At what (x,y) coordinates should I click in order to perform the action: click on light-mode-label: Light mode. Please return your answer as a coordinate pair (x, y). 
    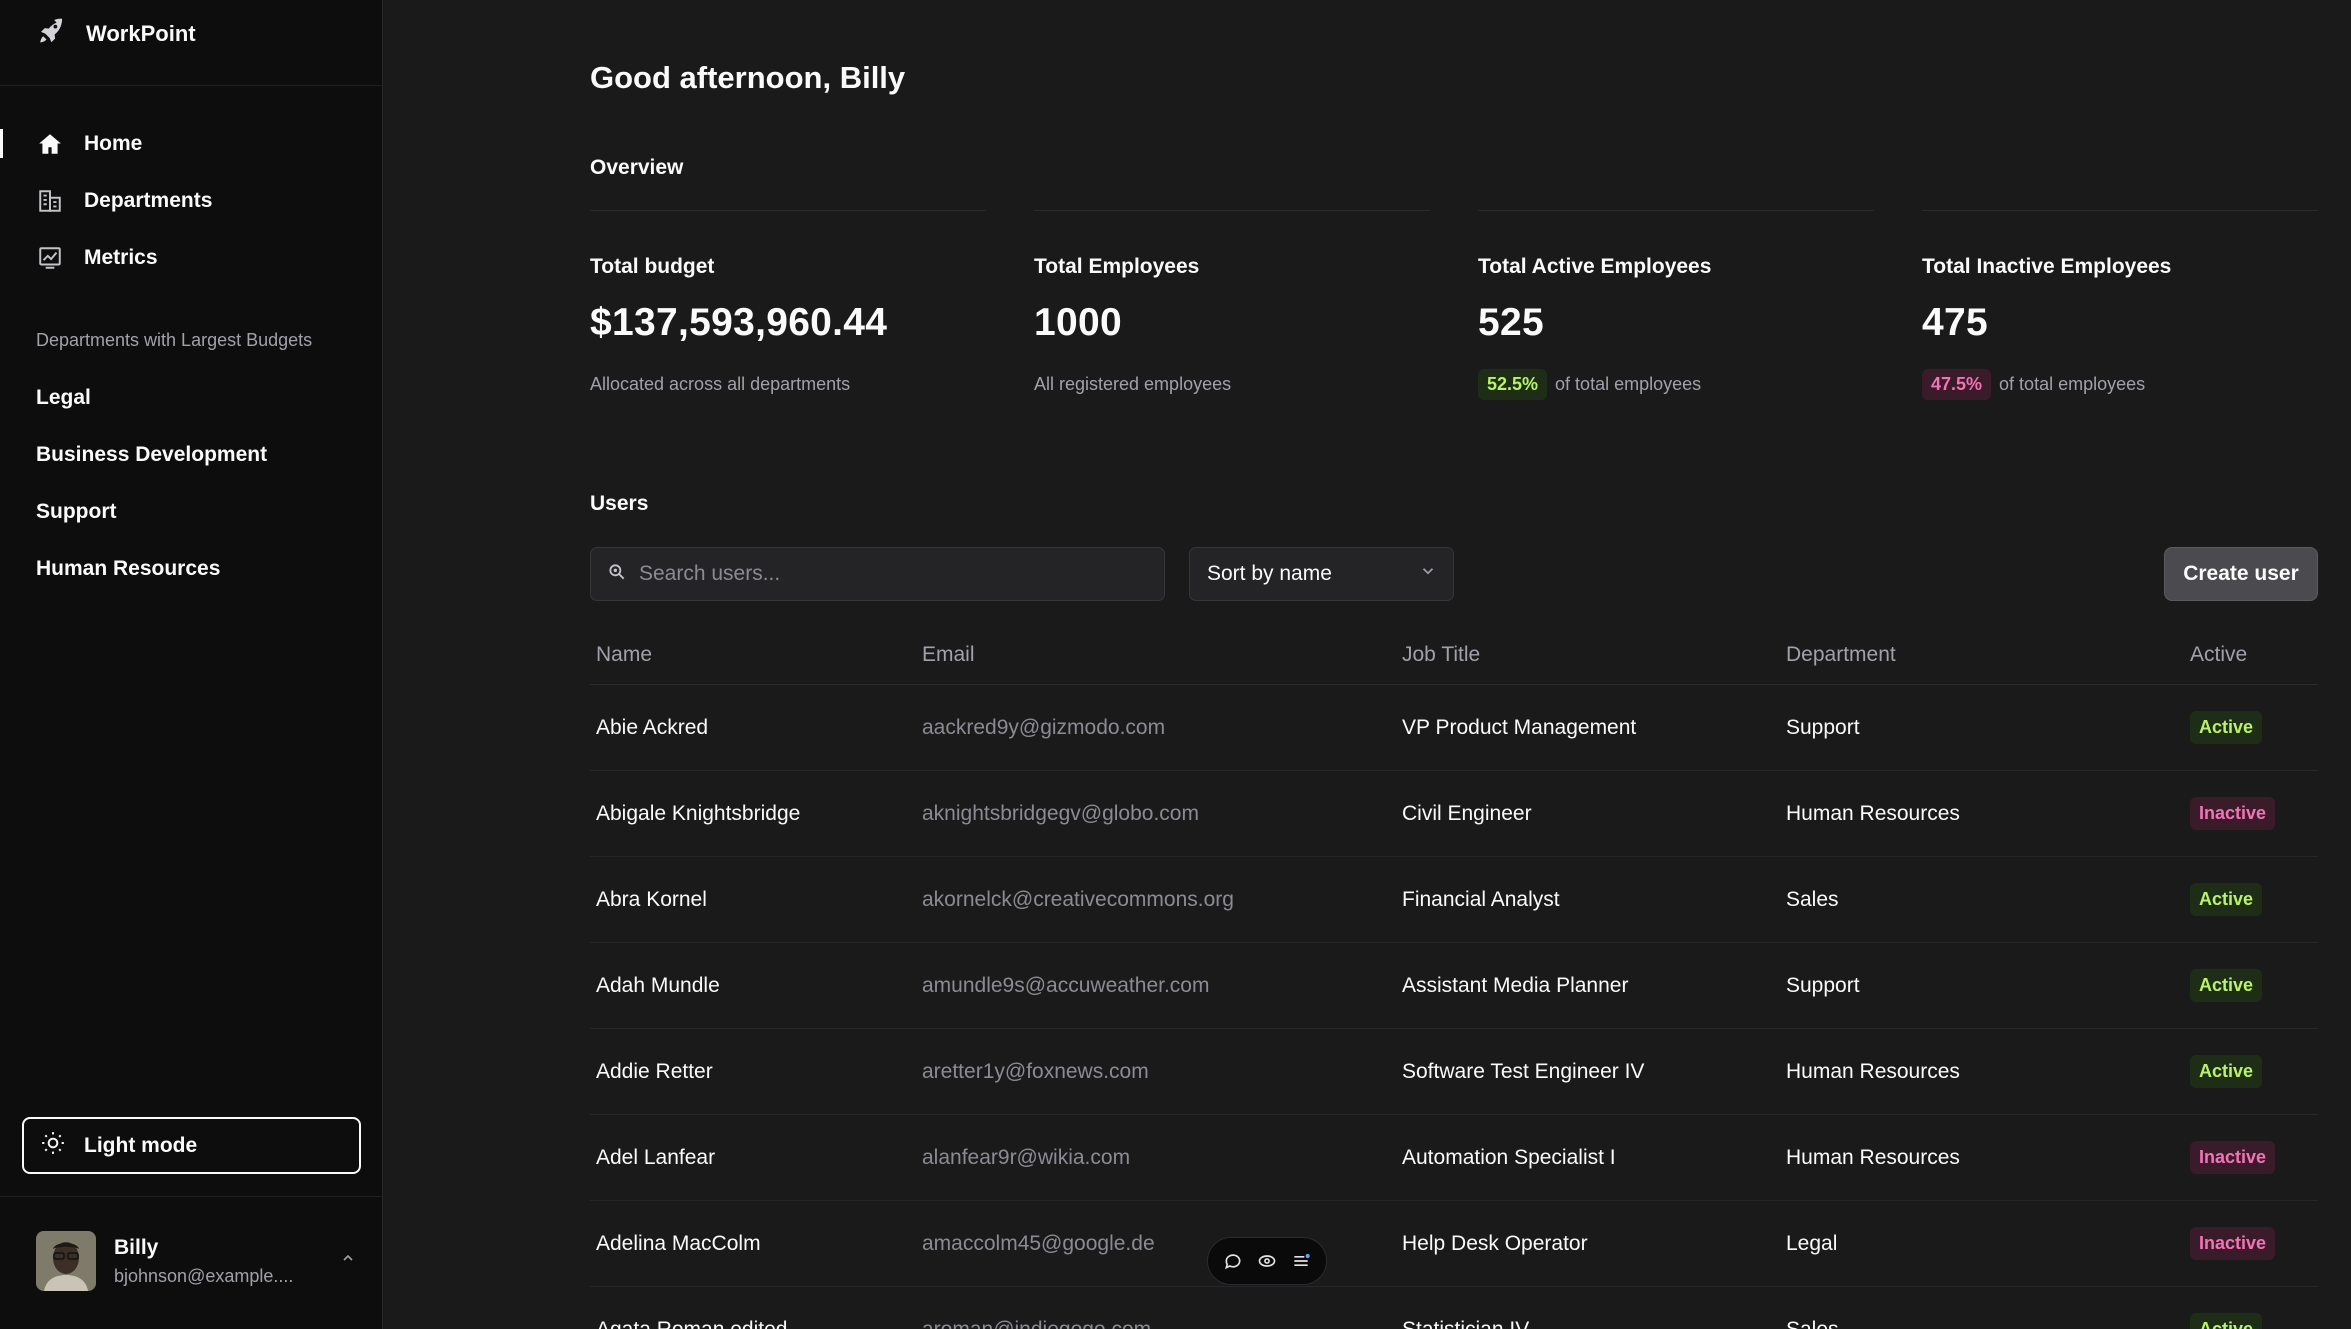
    Looking at the image, I should click on (141, 1145).